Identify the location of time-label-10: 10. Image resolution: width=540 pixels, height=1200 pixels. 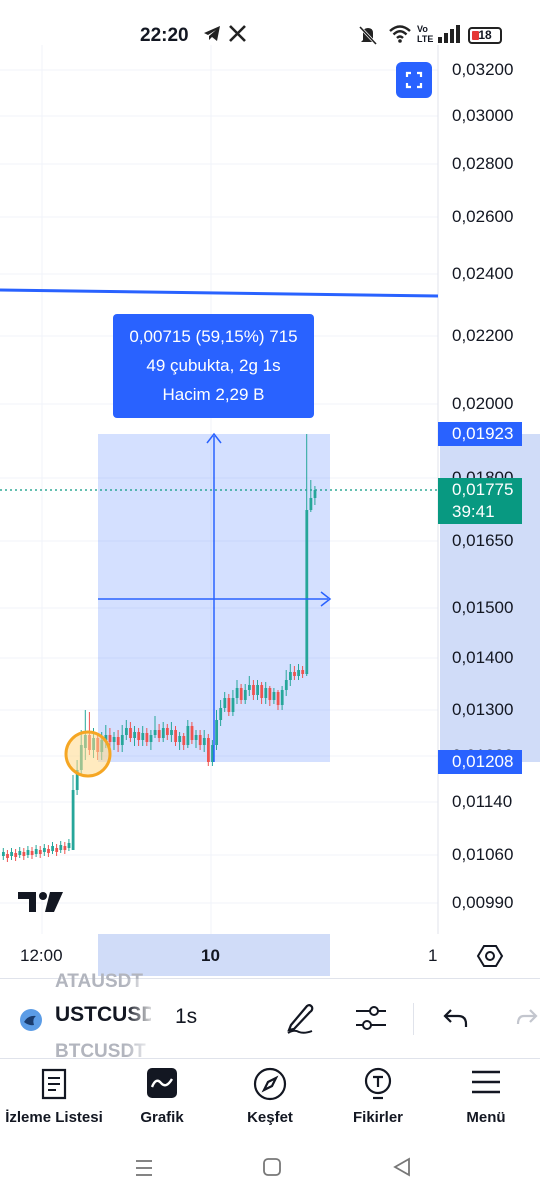
(210, 955).